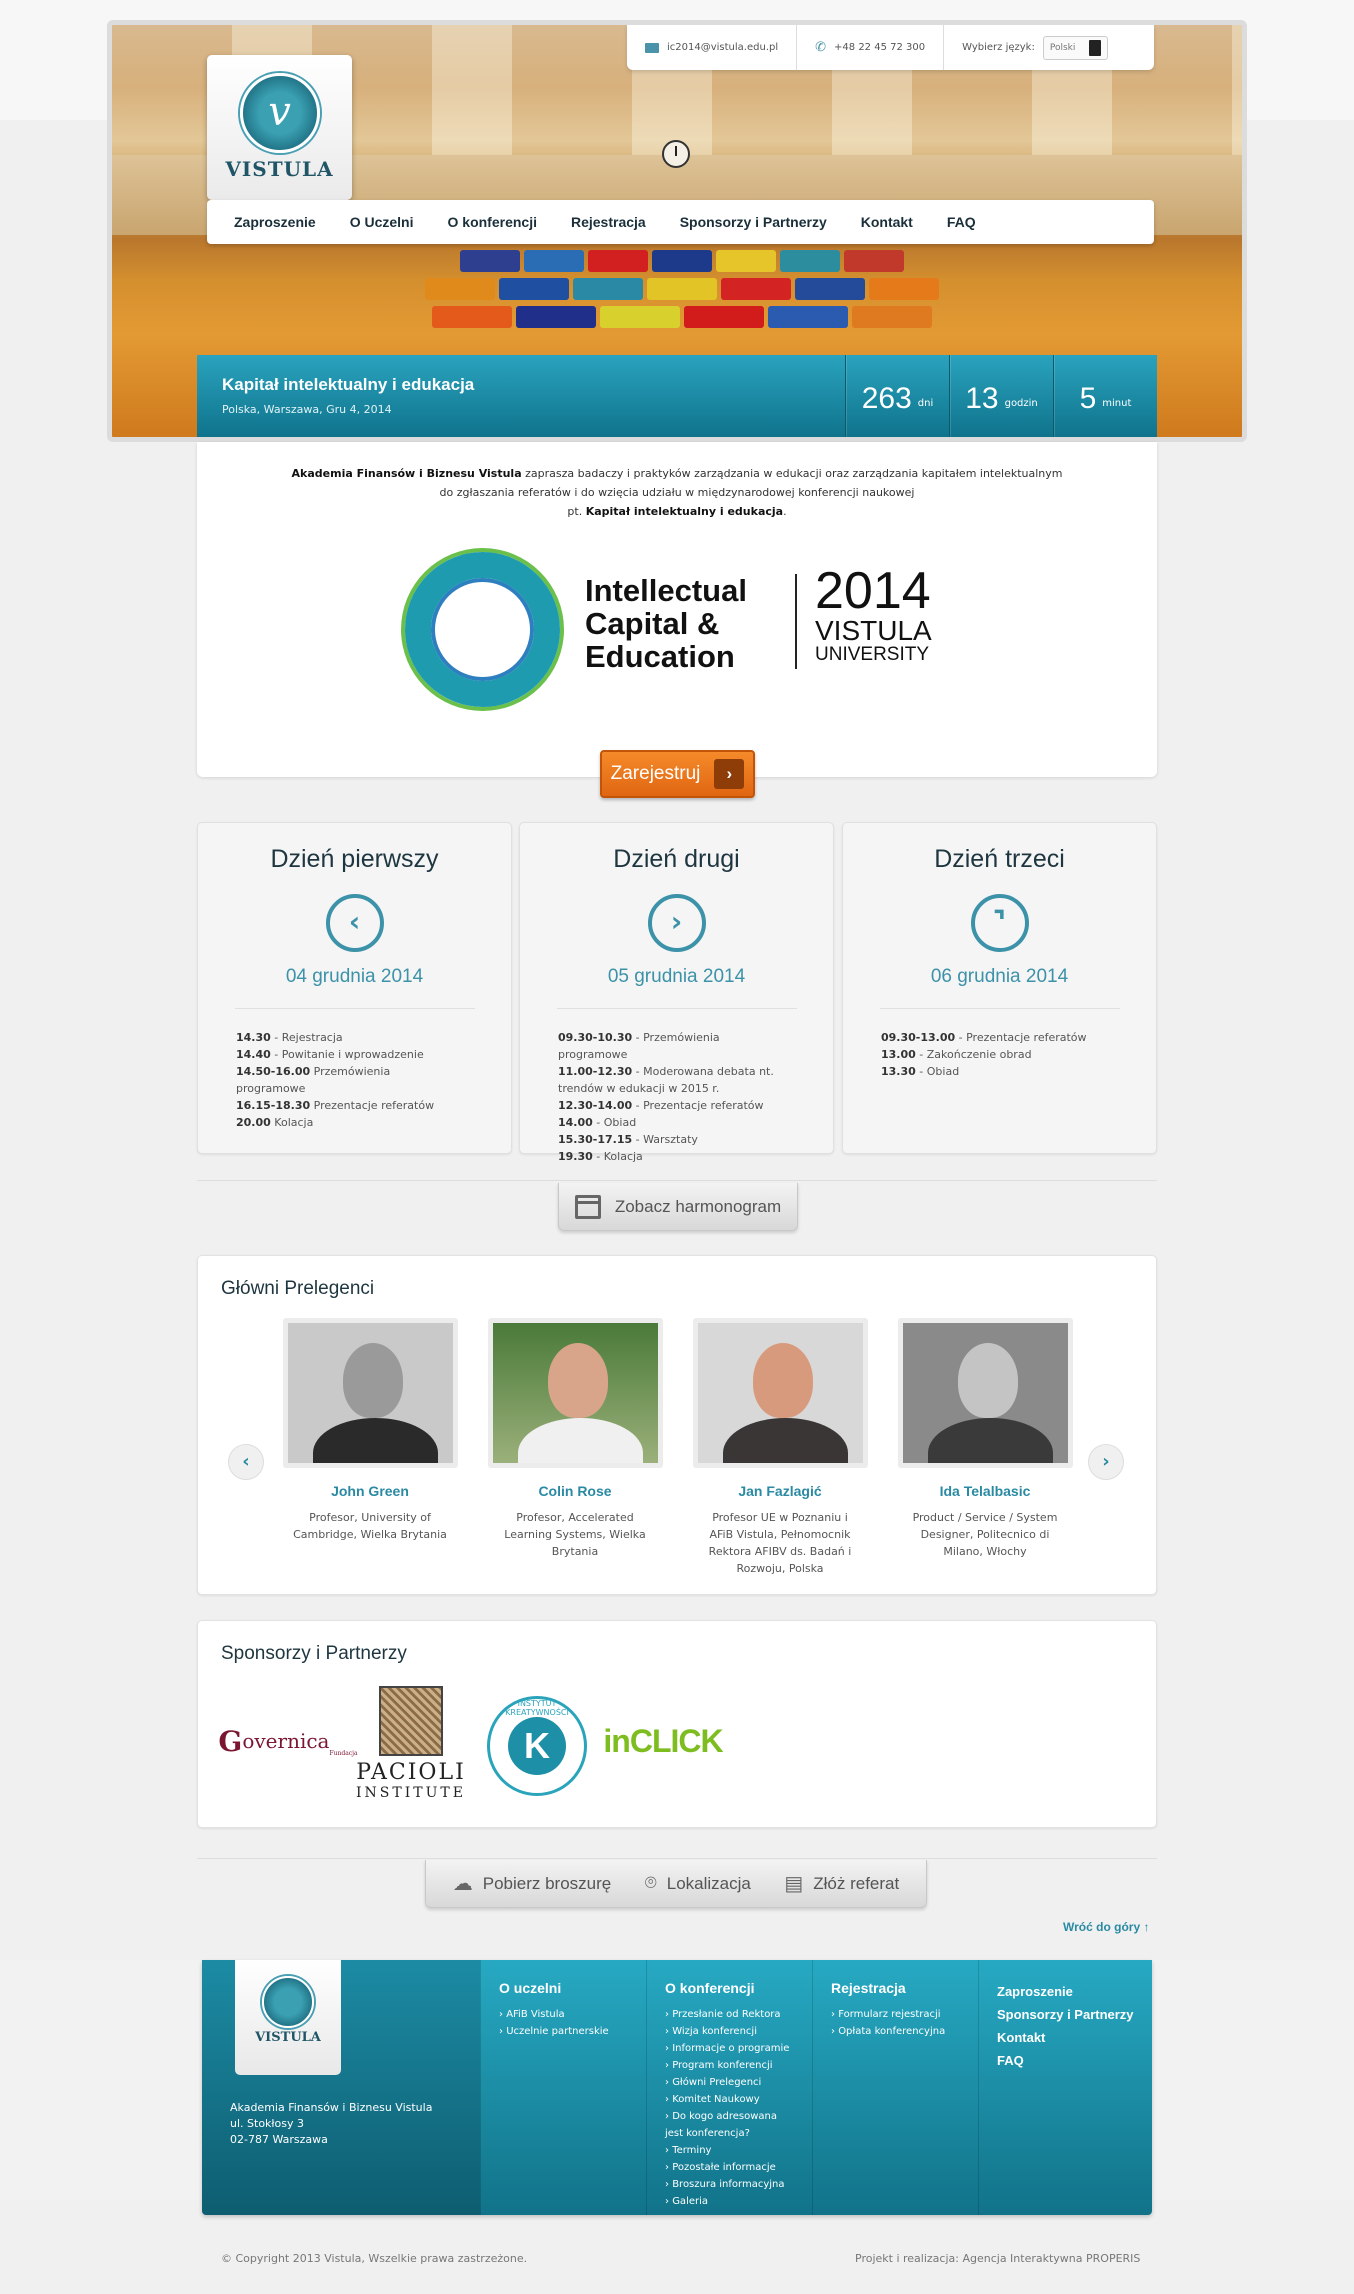 The width and height of the screenshot is (1354, 2294). Describe the element at coordinates (275, 222) in the screenshot. I see `nav-zaproszenie: Zaproszenie` at that location.